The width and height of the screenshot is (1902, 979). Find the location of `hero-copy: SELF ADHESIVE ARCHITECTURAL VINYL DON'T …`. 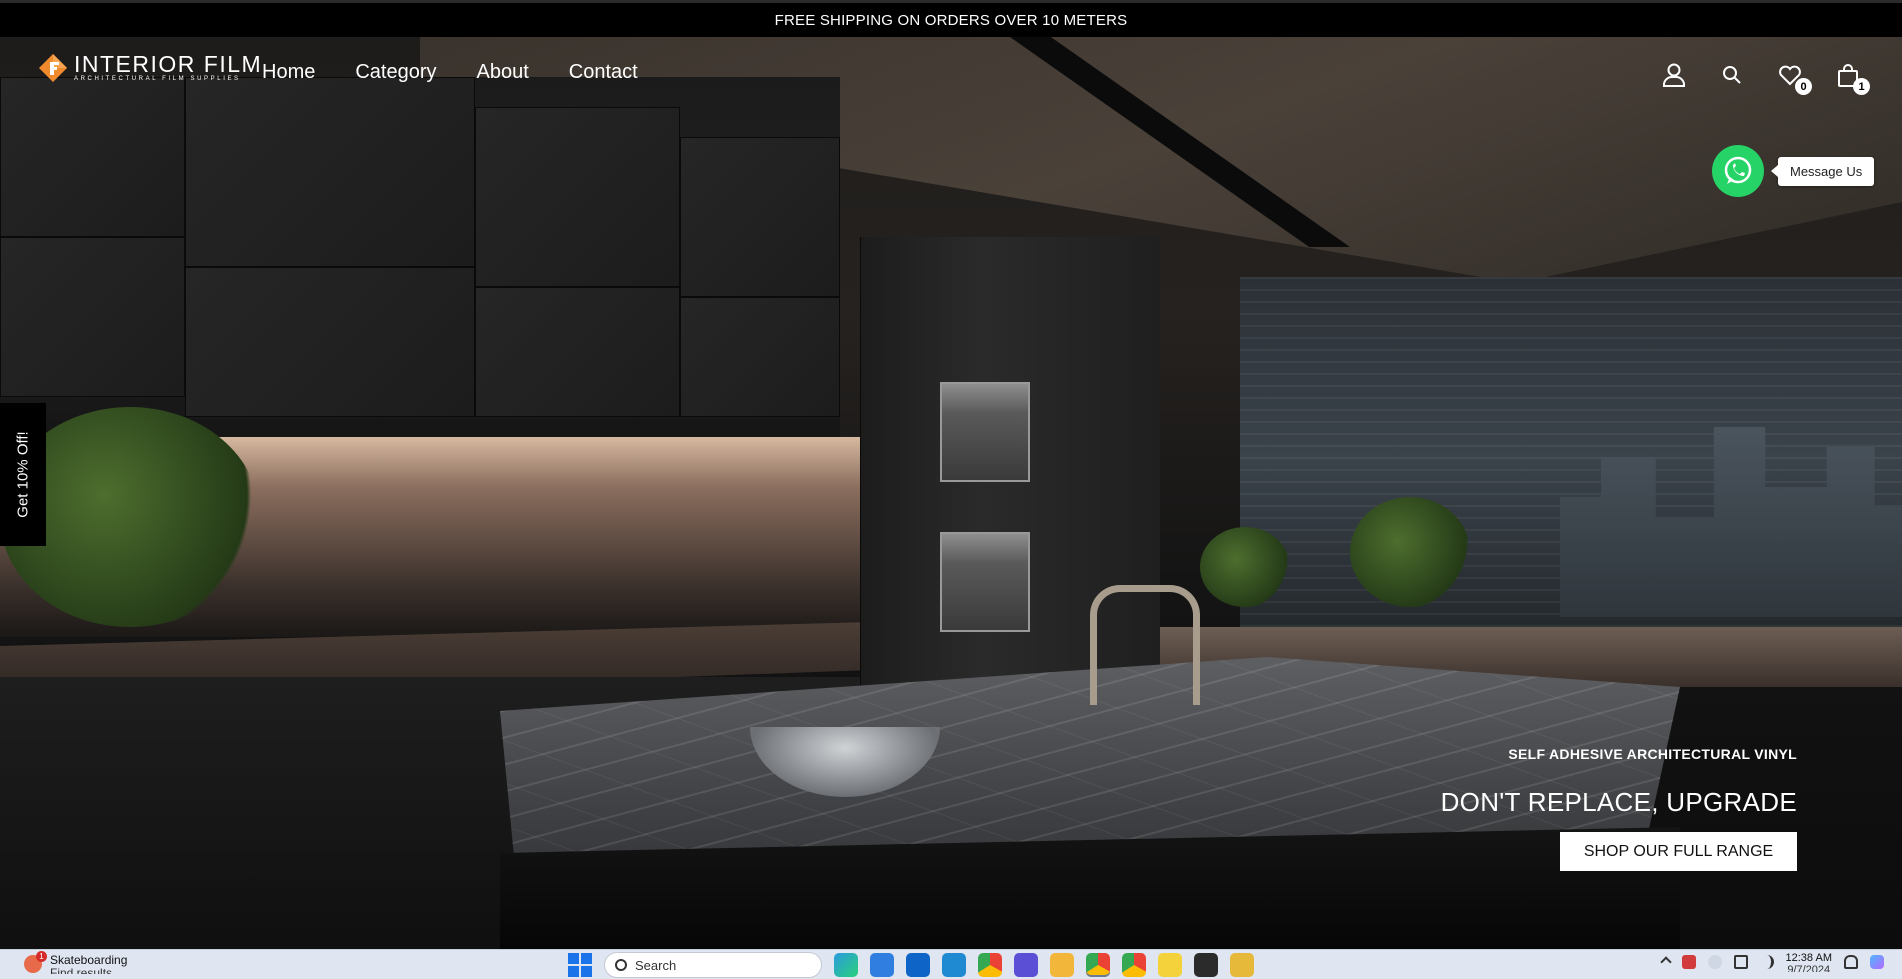

hero-copy: SELF ADHESIVE ARCHITECTURAL VINYL DON'T … is located at coordinates (1619, 808).